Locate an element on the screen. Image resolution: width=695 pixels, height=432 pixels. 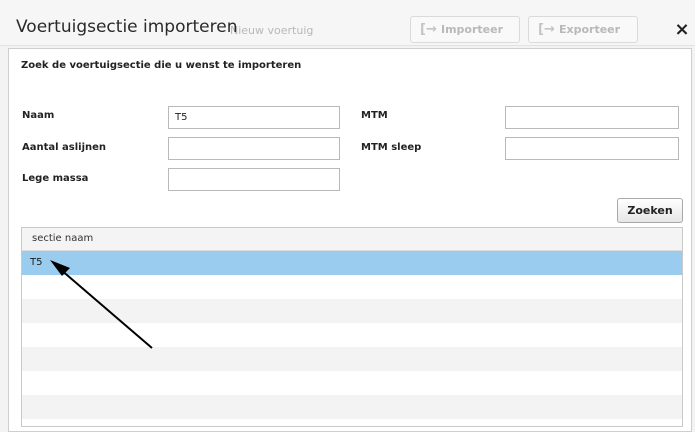
lege-massa-label: Lege massa is located at coordinates (55, 178).